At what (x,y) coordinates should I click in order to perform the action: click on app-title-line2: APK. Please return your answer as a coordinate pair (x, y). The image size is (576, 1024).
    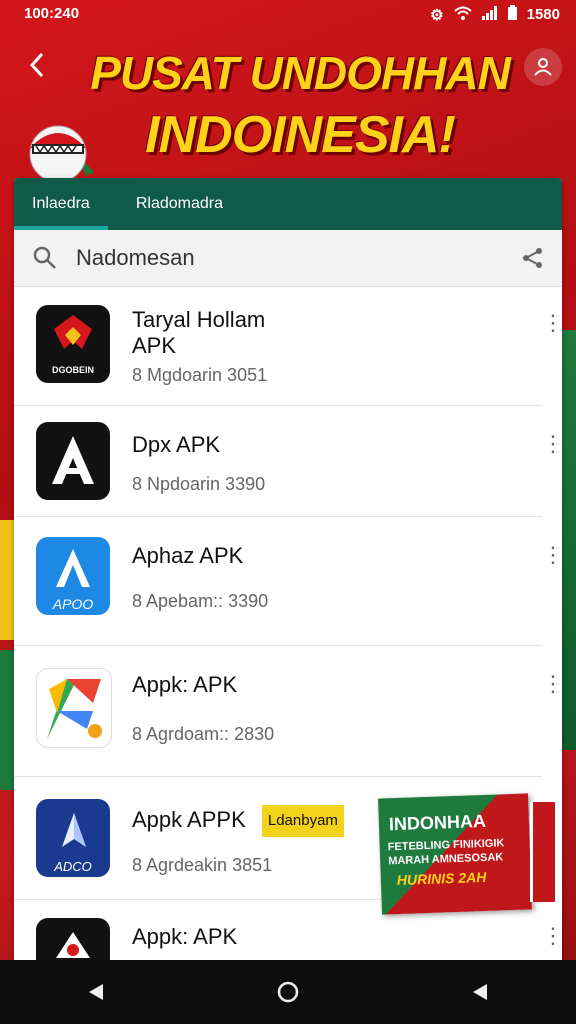
    Looking at the image, I should click on (154, 345).